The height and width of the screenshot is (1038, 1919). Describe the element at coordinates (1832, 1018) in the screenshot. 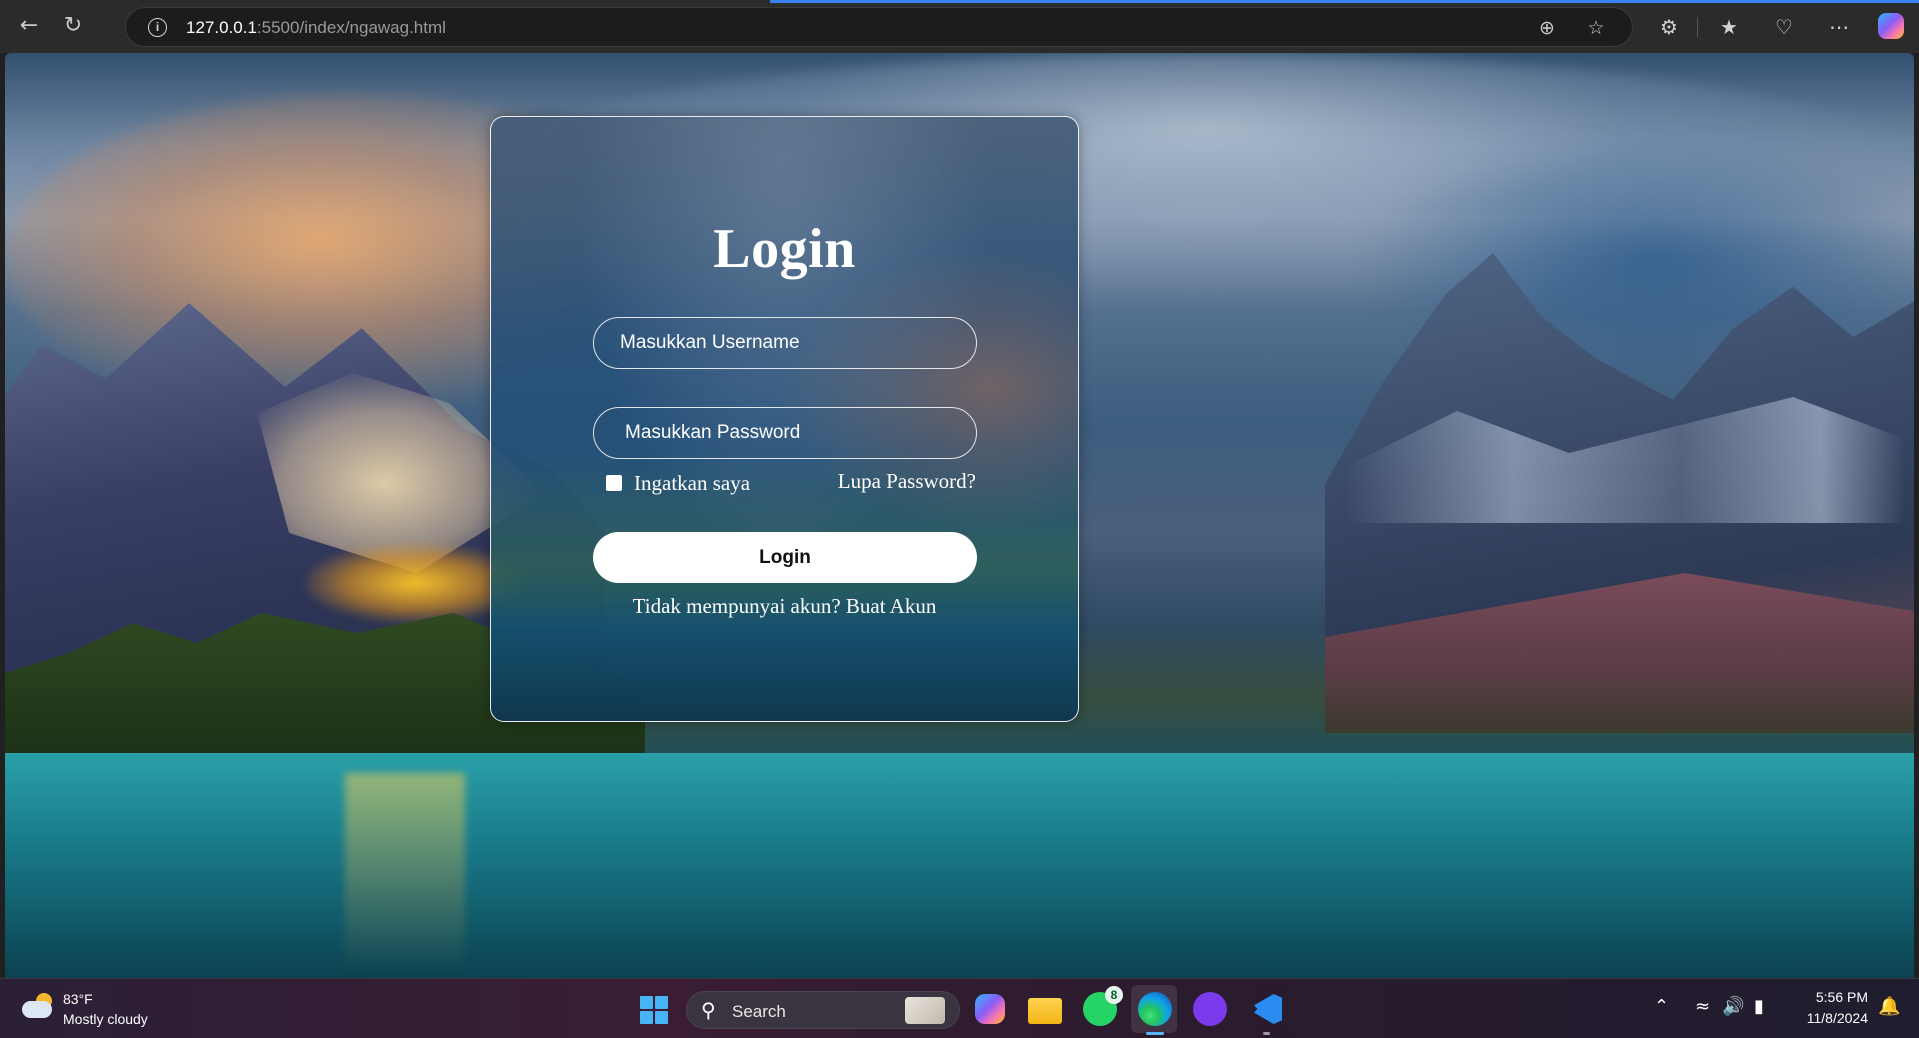

I see `clock-date: 11/8/2024` at that location.